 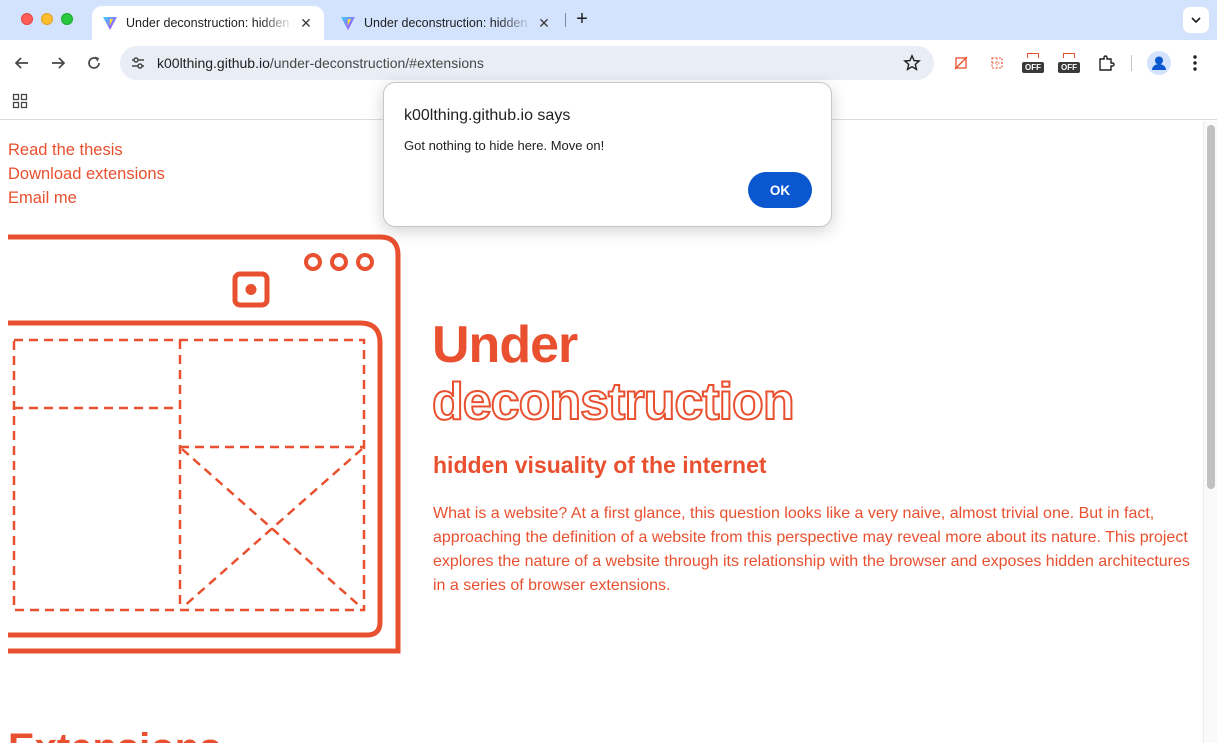 I want to click on tab-divider, so click(x=565, y=20).